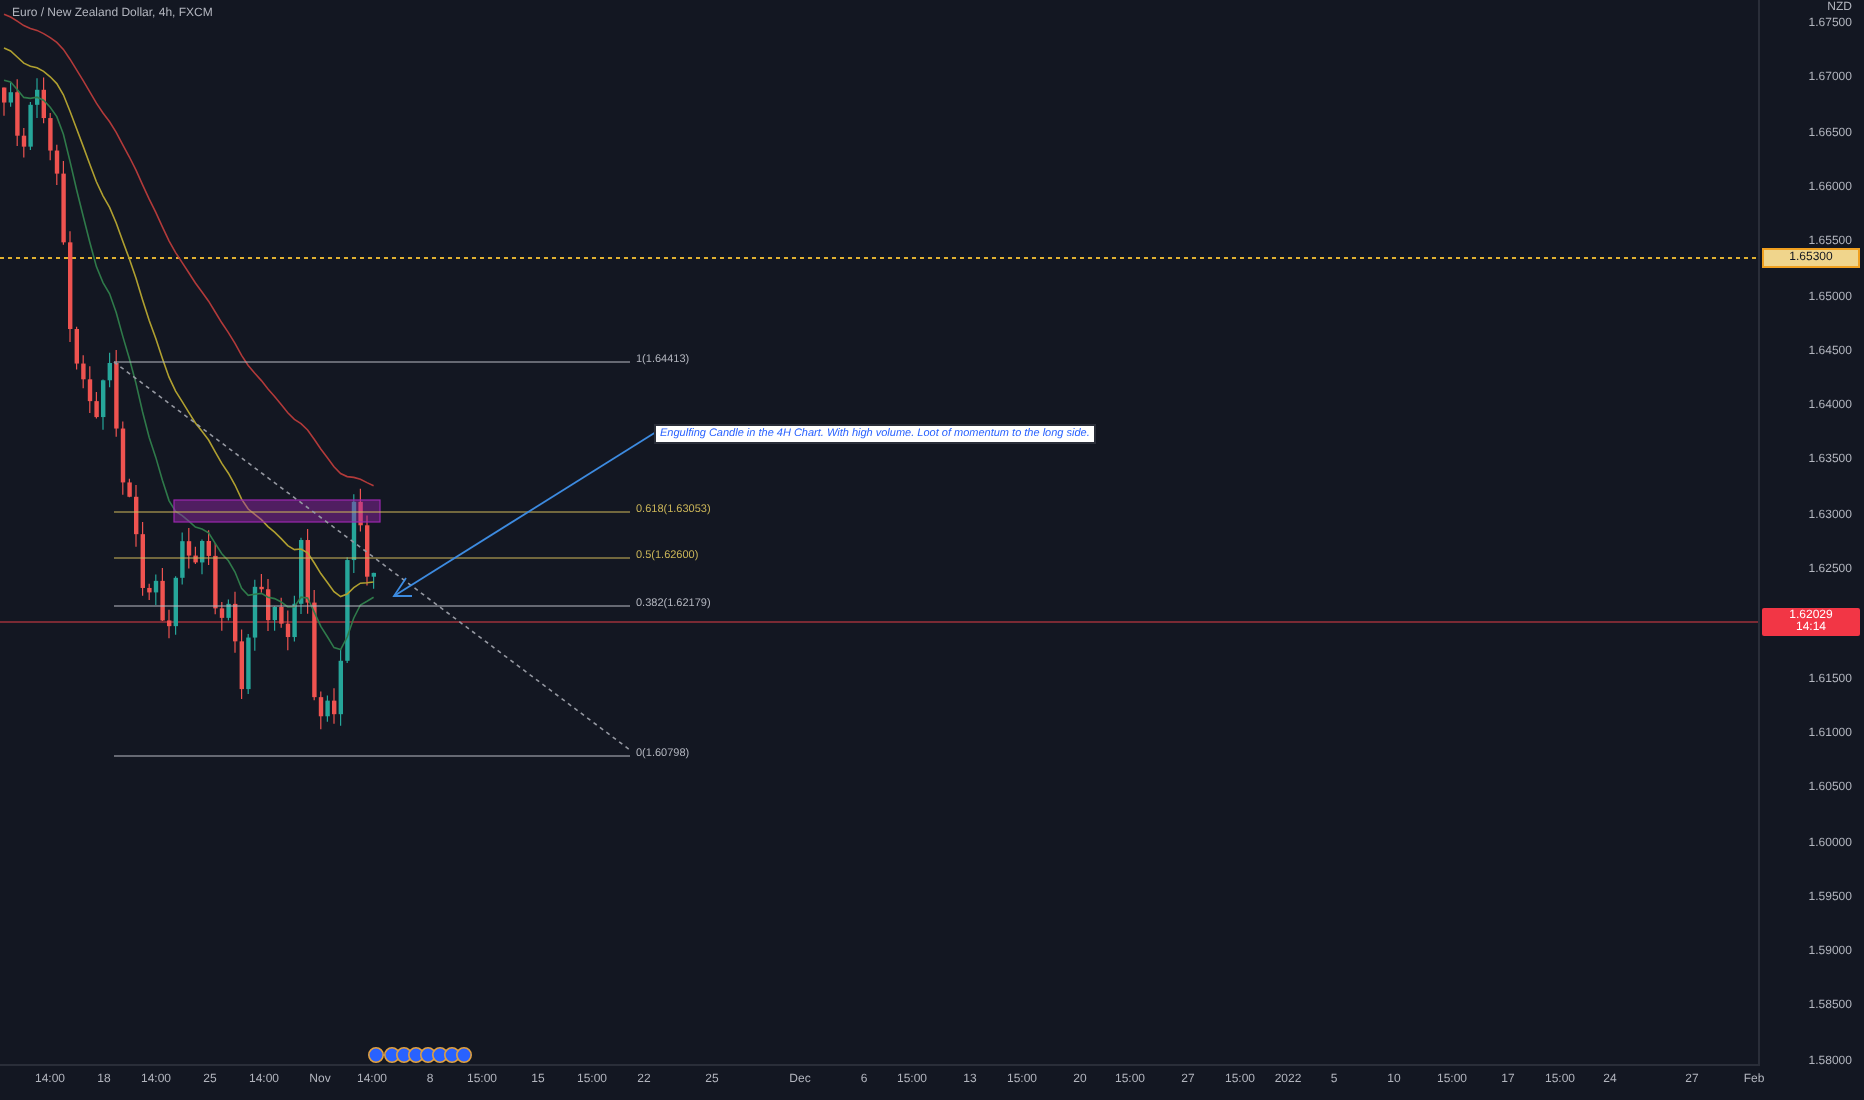 The height and width of the screenshot is (1100, 1864). Describe the element at coordinates (420, 1055) in the screenshot. I see `event-marker-drawing` at that location.